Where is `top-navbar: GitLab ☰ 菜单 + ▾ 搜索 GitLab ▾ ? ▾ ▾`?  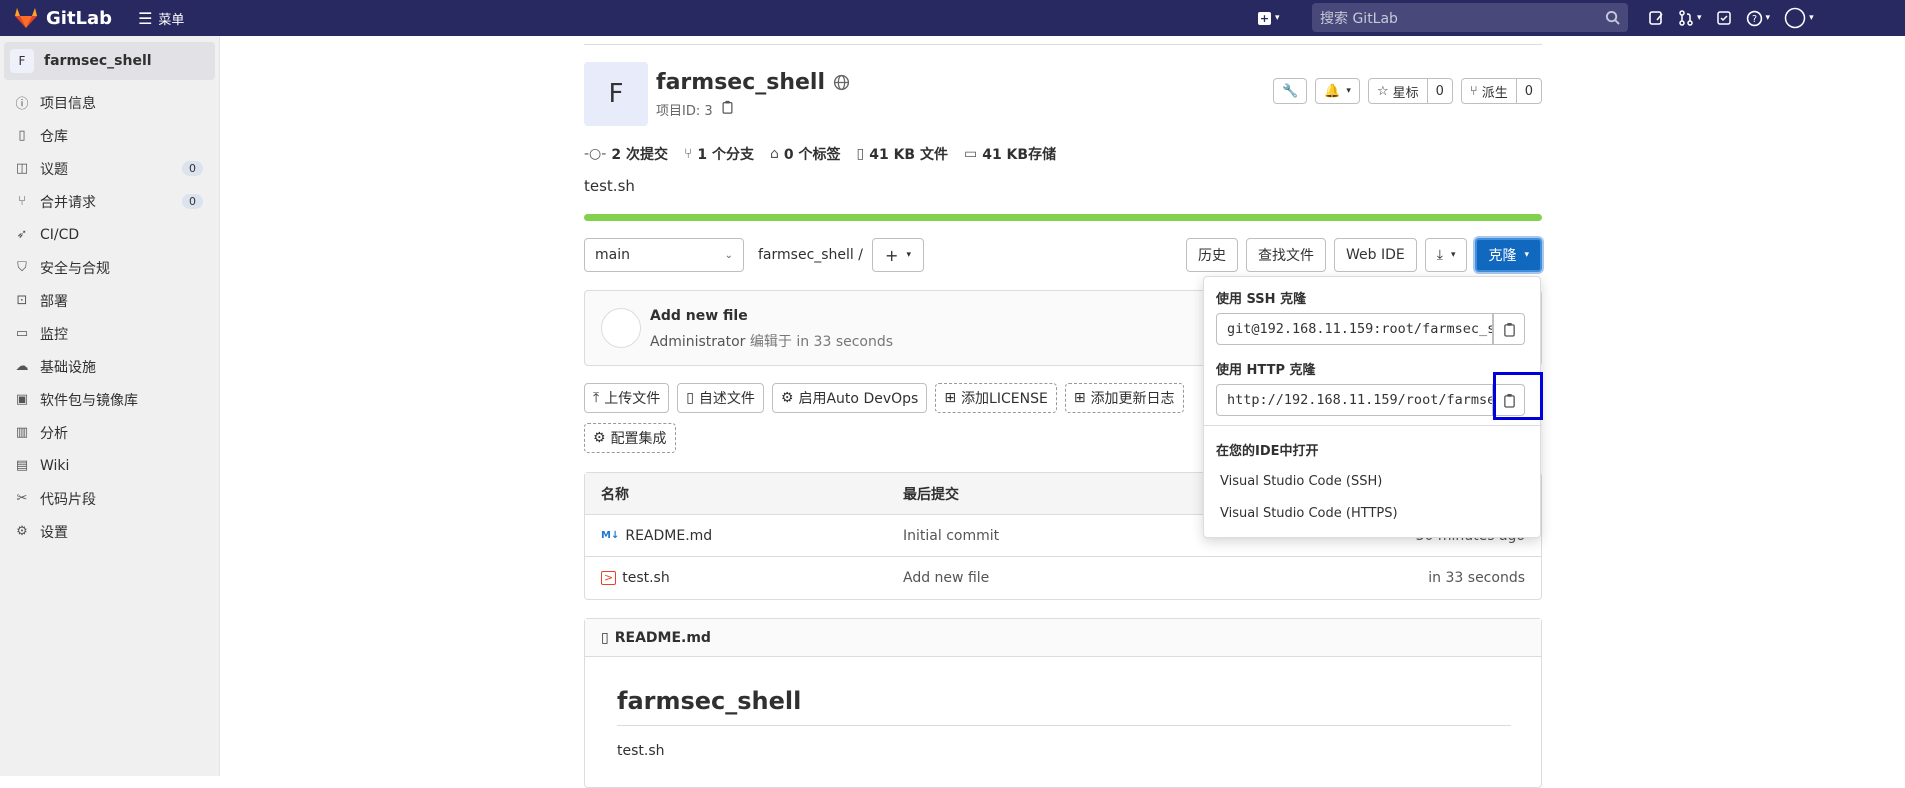
top-navbar: GitLab ☰ 菜单 + ▾ 搜索 GitLab ▾ ? ▾ ▾ is located at coordinates (952, 18).